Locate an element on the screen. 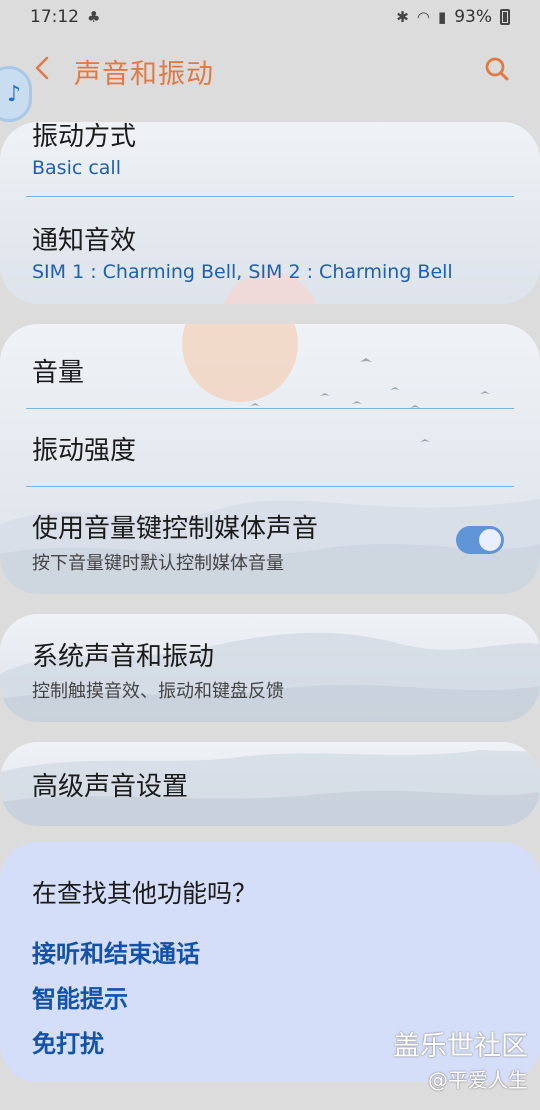 The image size is (540, 1110). system-sounds-desc: 控制触摸音效、振动和键盘反馈 is located at coordinates (158, 691).